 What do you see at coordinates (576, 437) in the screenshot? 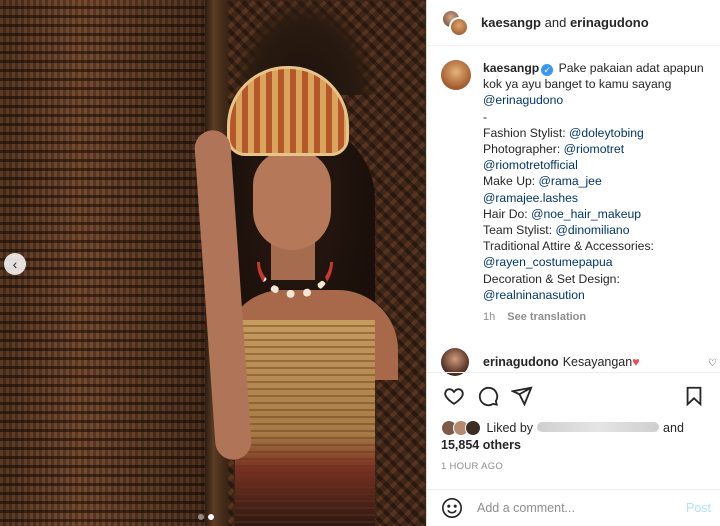
I see `likes-summary: Liked by and 15,854 others` at bounding box center [576, 437].